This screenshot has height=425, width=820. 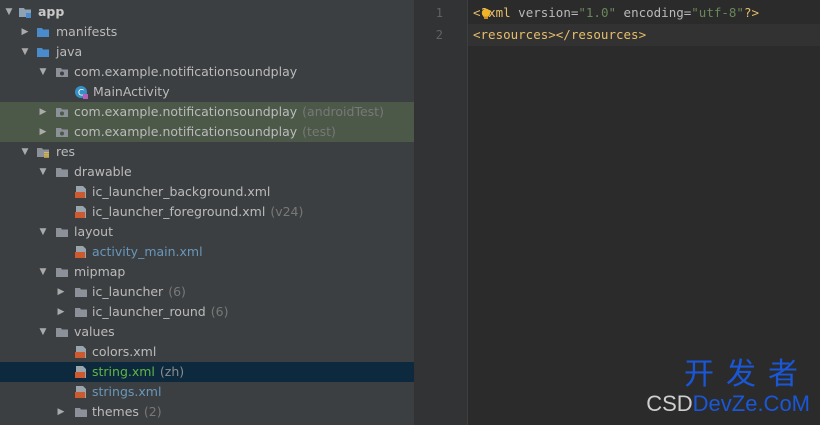 What do you see at coordinates (207, 92) in the screenshot?
I see `tree-item-mainactivity: C MainActivity` at bounding box center [207, 92].